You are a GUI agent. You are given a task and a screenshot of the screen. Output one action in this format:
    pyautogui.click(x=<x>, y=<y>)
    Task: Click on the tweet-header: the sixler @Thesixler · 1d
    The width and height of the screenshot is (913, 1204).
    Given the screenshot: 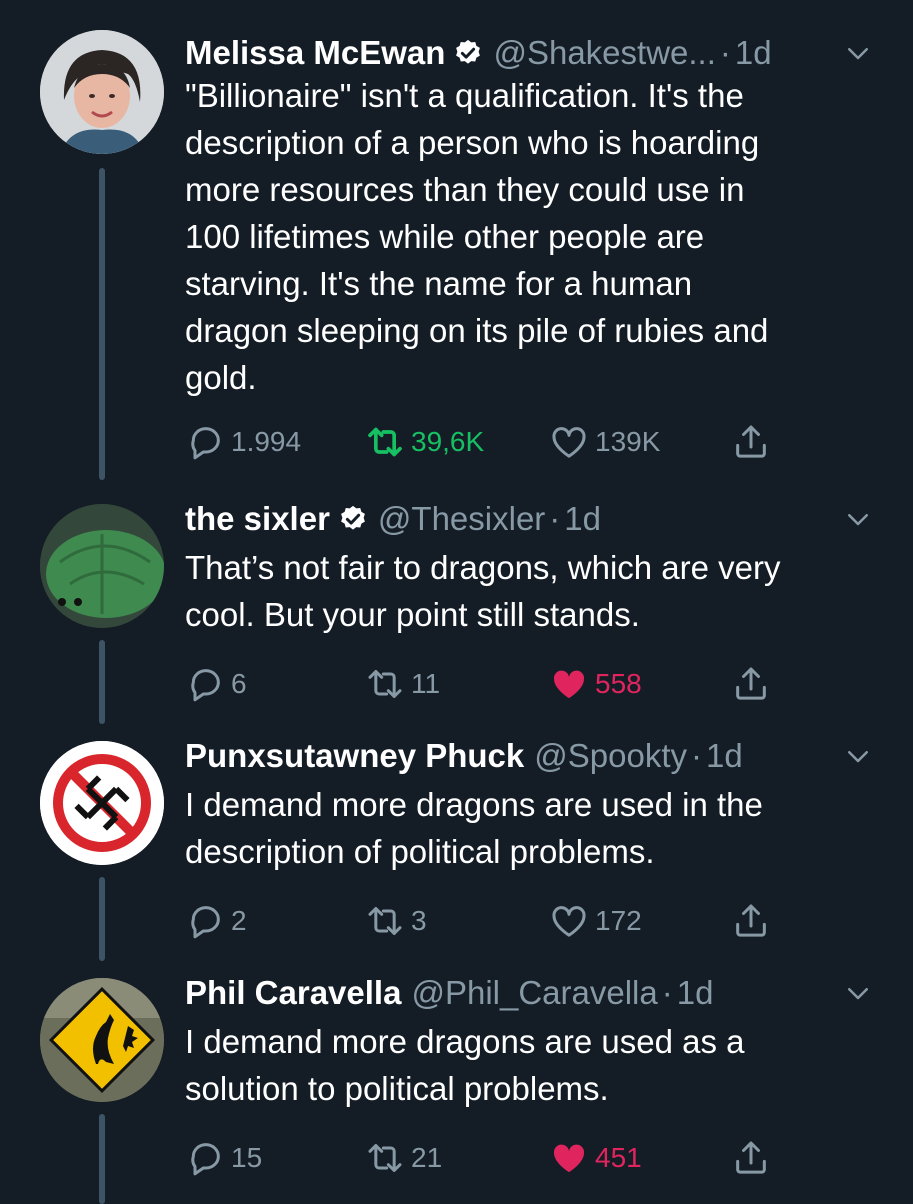 What is the action you would take?
    pyautogui.click(x=529, y=519)
    